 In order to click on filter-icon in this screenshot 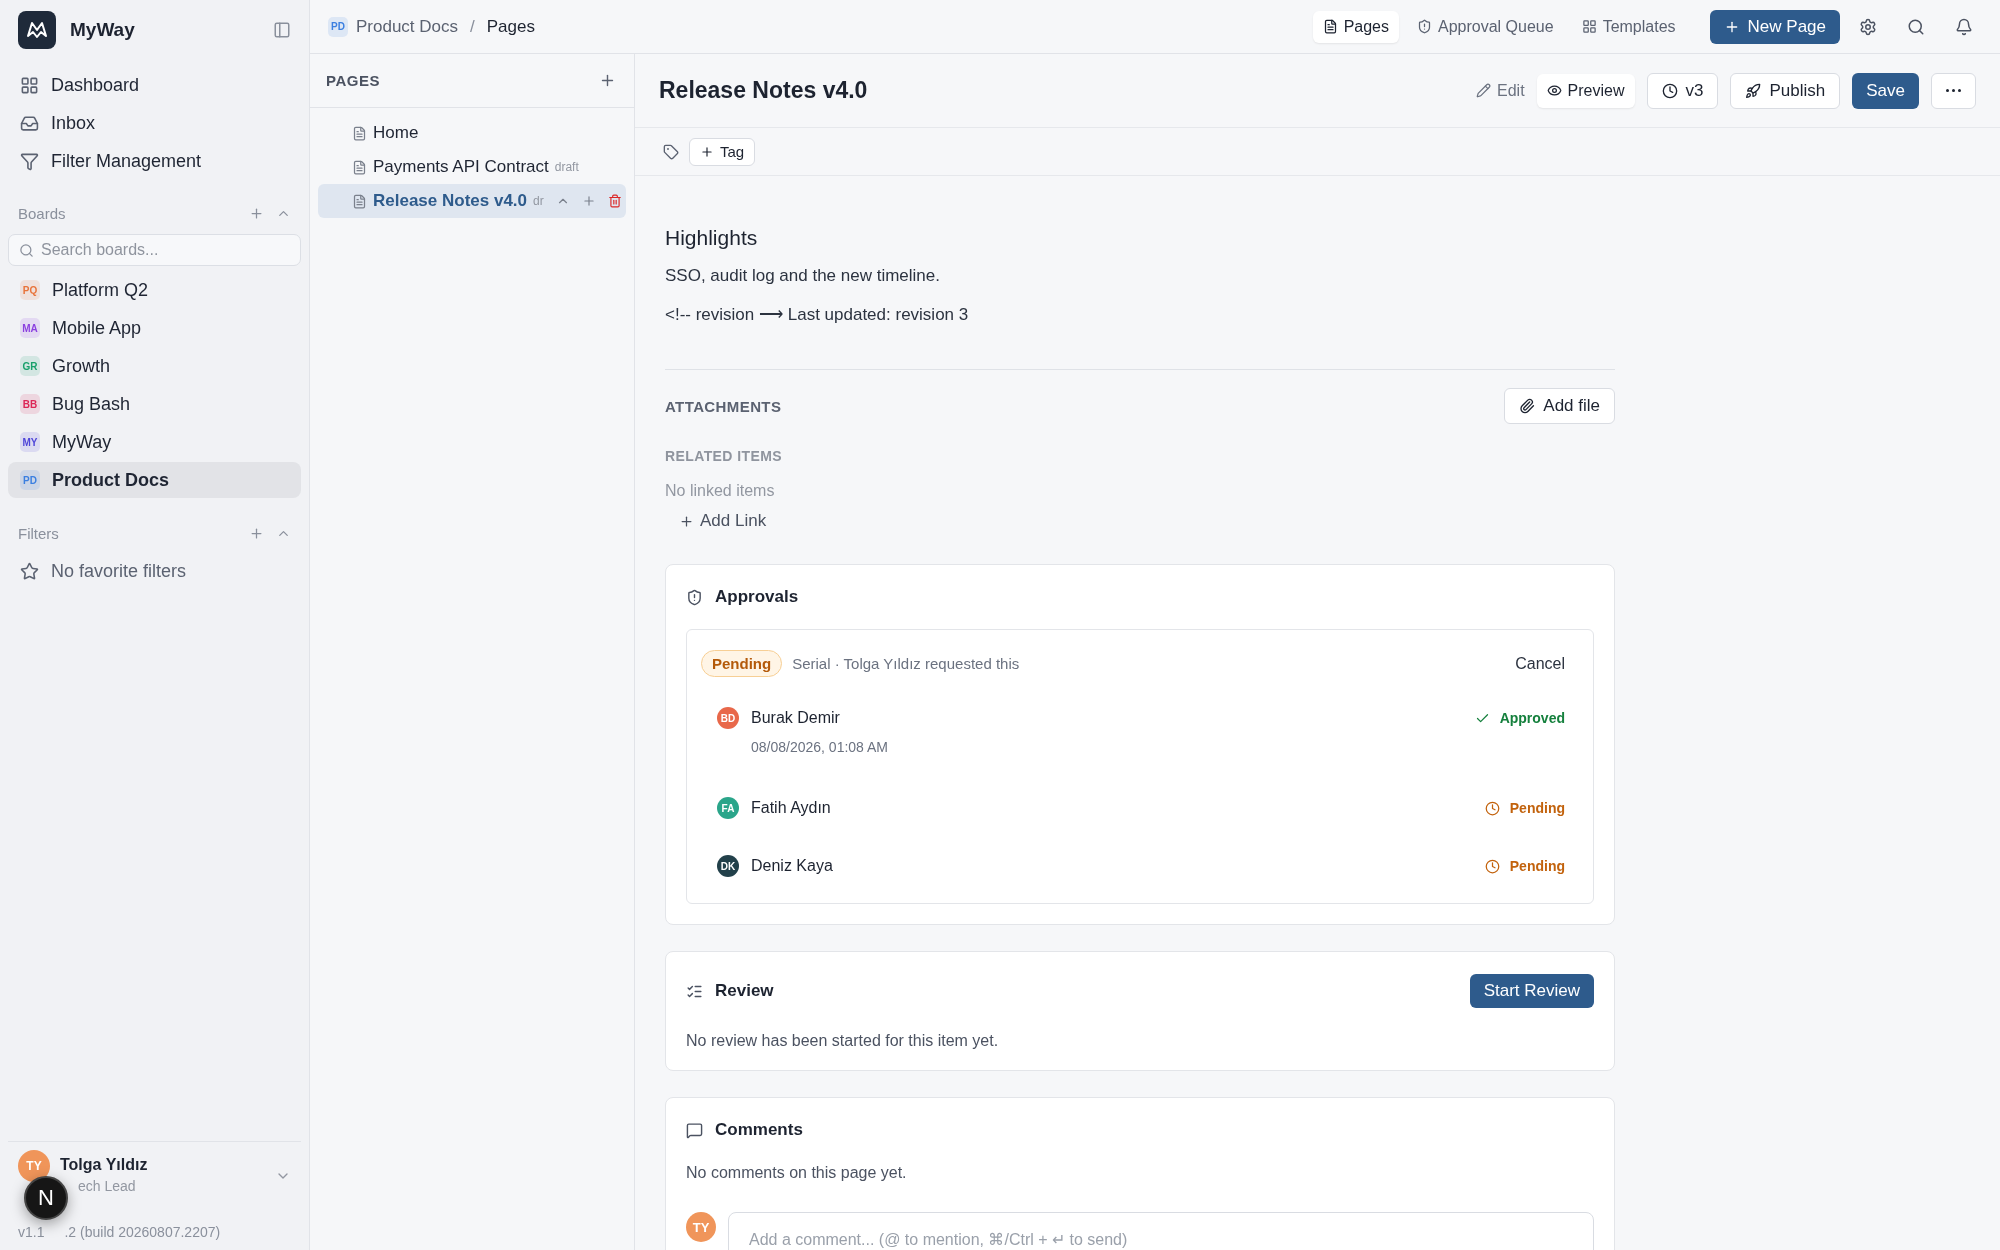, I will do `click(29, 161)`.